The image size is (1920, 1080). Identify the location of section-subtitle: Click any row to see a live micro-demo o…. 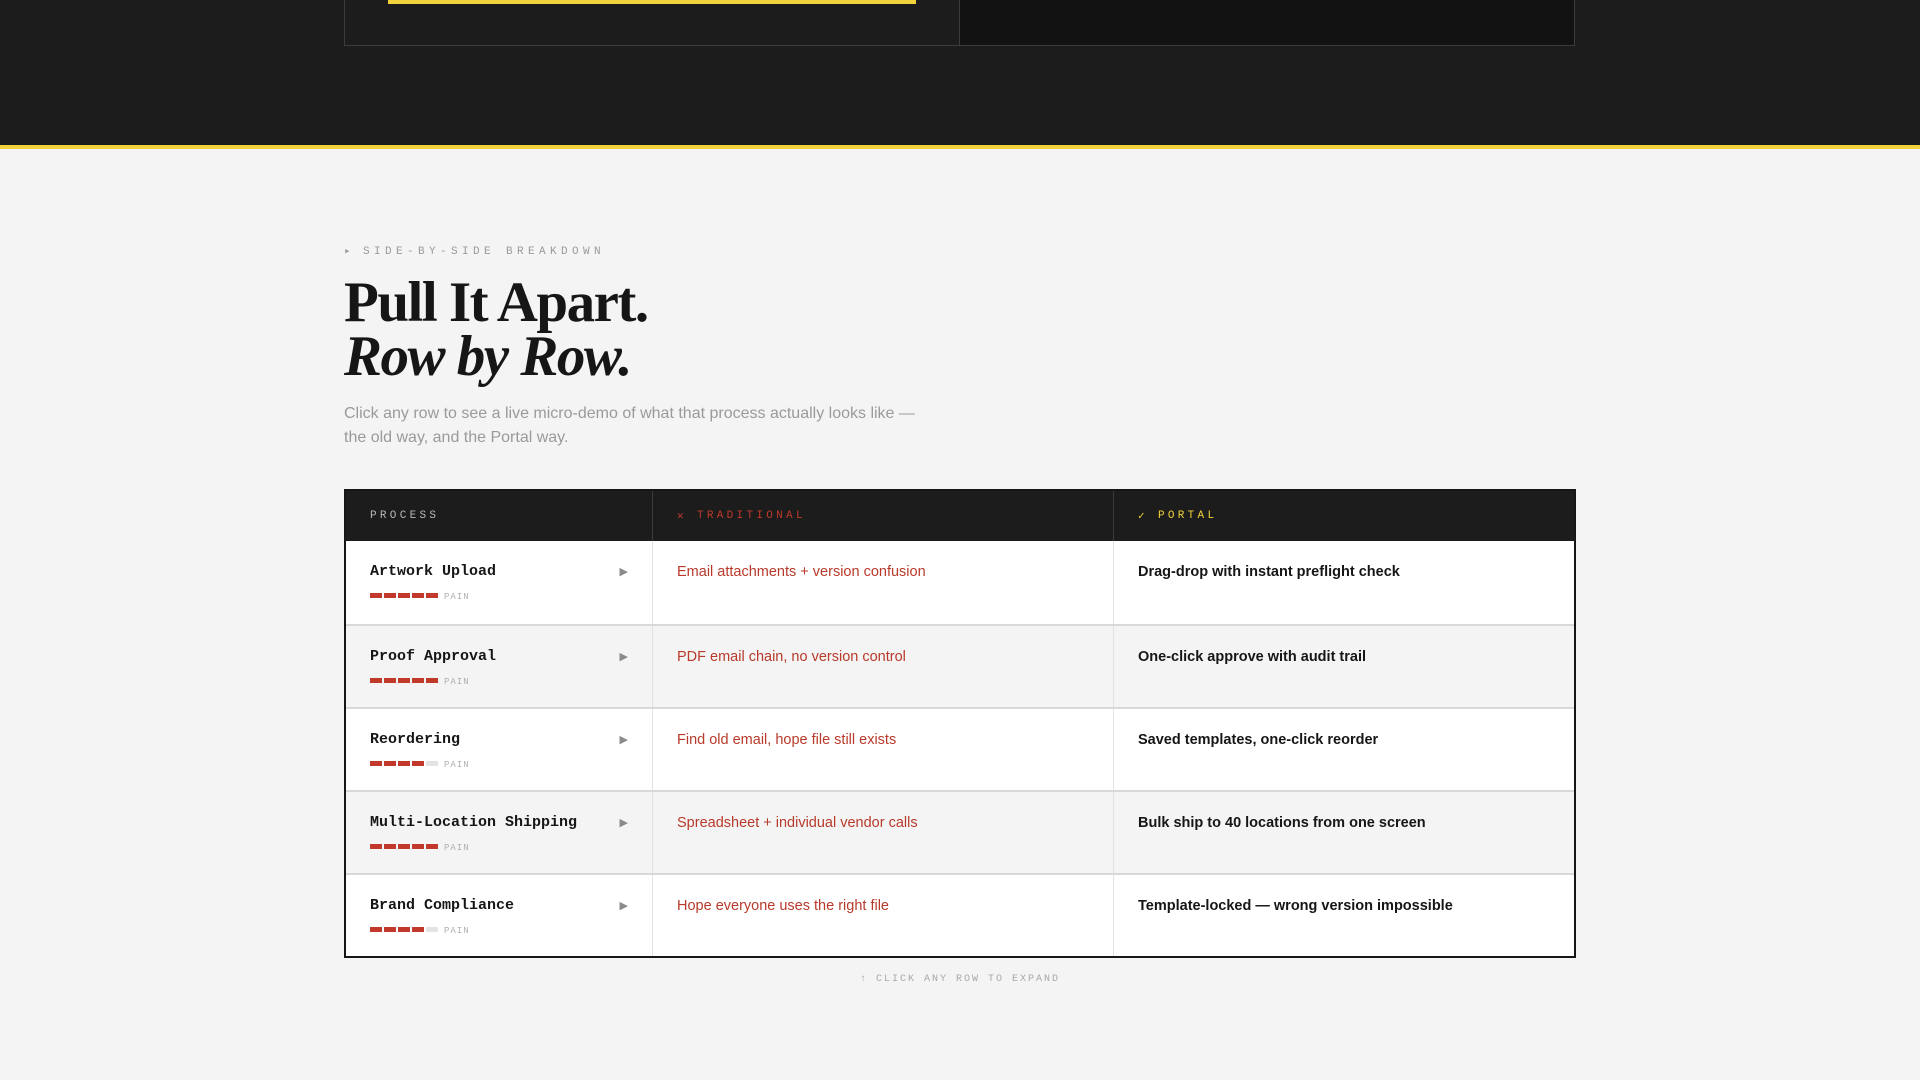
(629, 425).